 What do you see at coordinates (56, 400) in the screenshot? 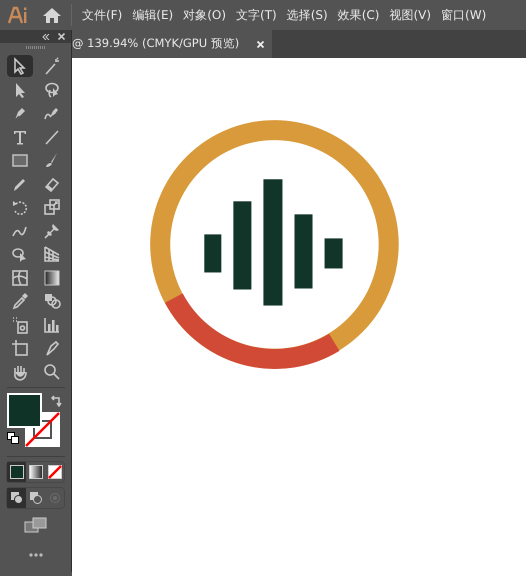
I see `swap-icon` at bounding box center [56, 400].